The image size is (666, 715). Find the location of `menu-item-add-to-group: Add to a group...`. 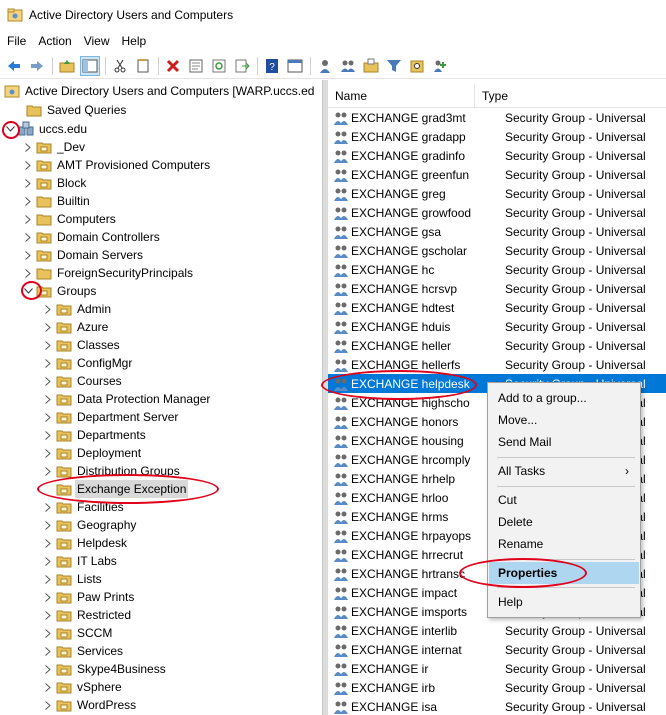

menu-item-add-to-group: Add to a group... is located at coordinates (564, 398).